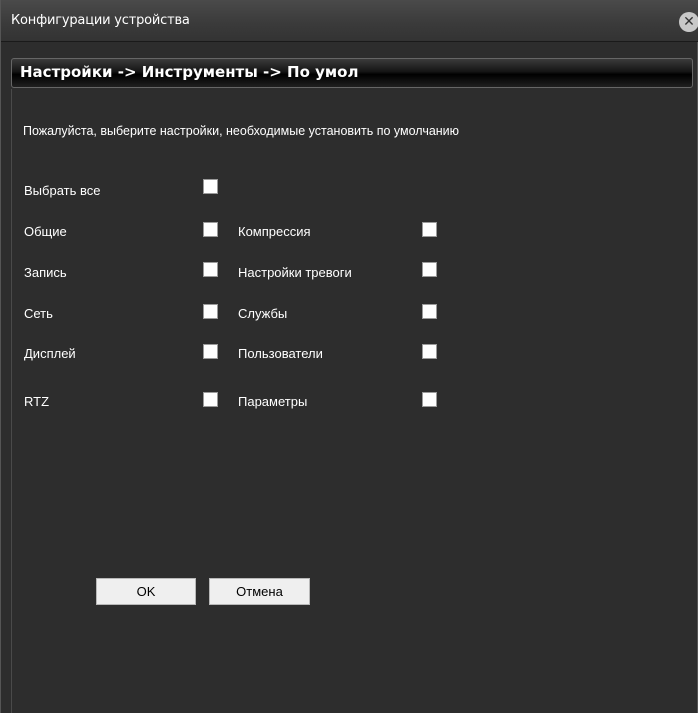  I want to click on checkbox-compression, so click(429, 229).